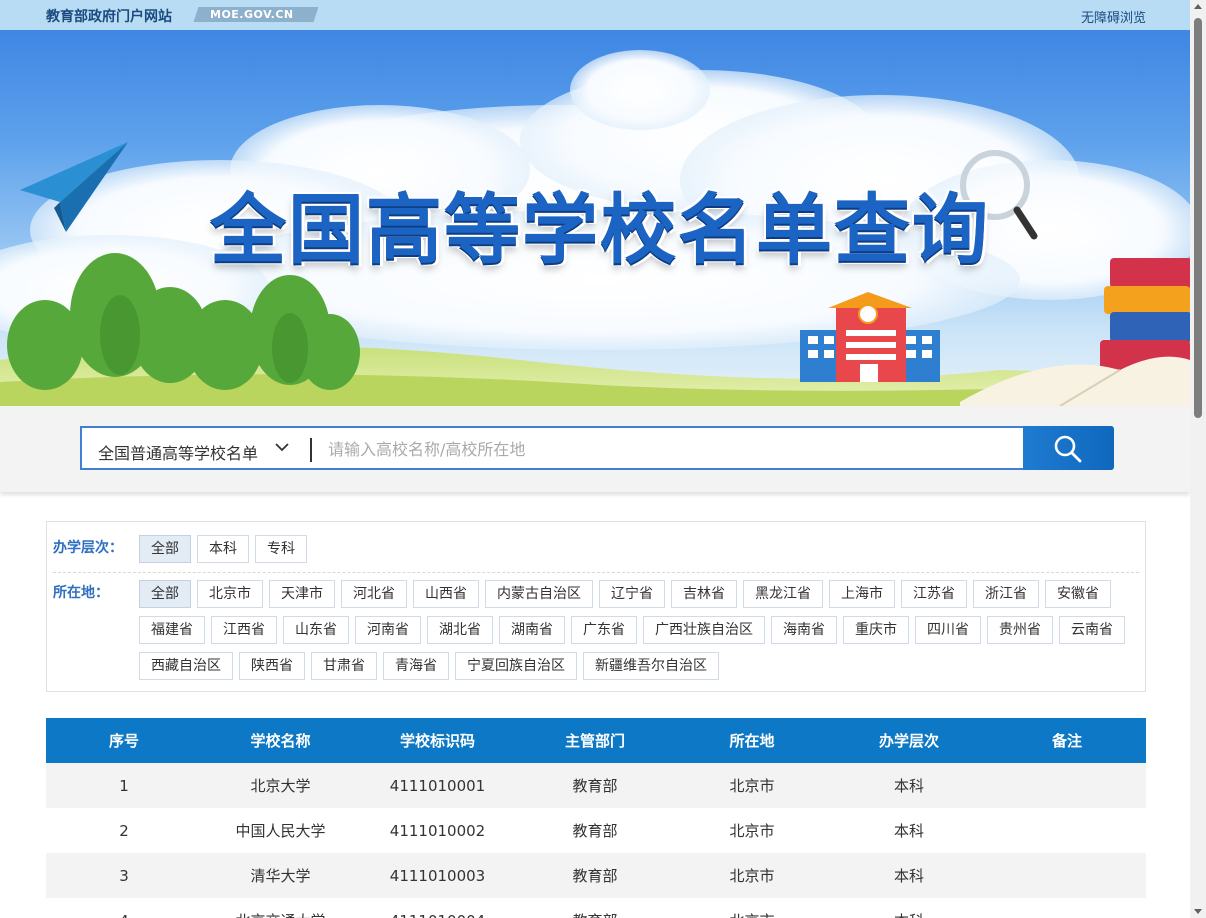 The height and width of the screenshot is (918, 1206). What do you see at coordinates (668, 449) in the screenshot?
I see `search-input` at bounding box center [668, 449].